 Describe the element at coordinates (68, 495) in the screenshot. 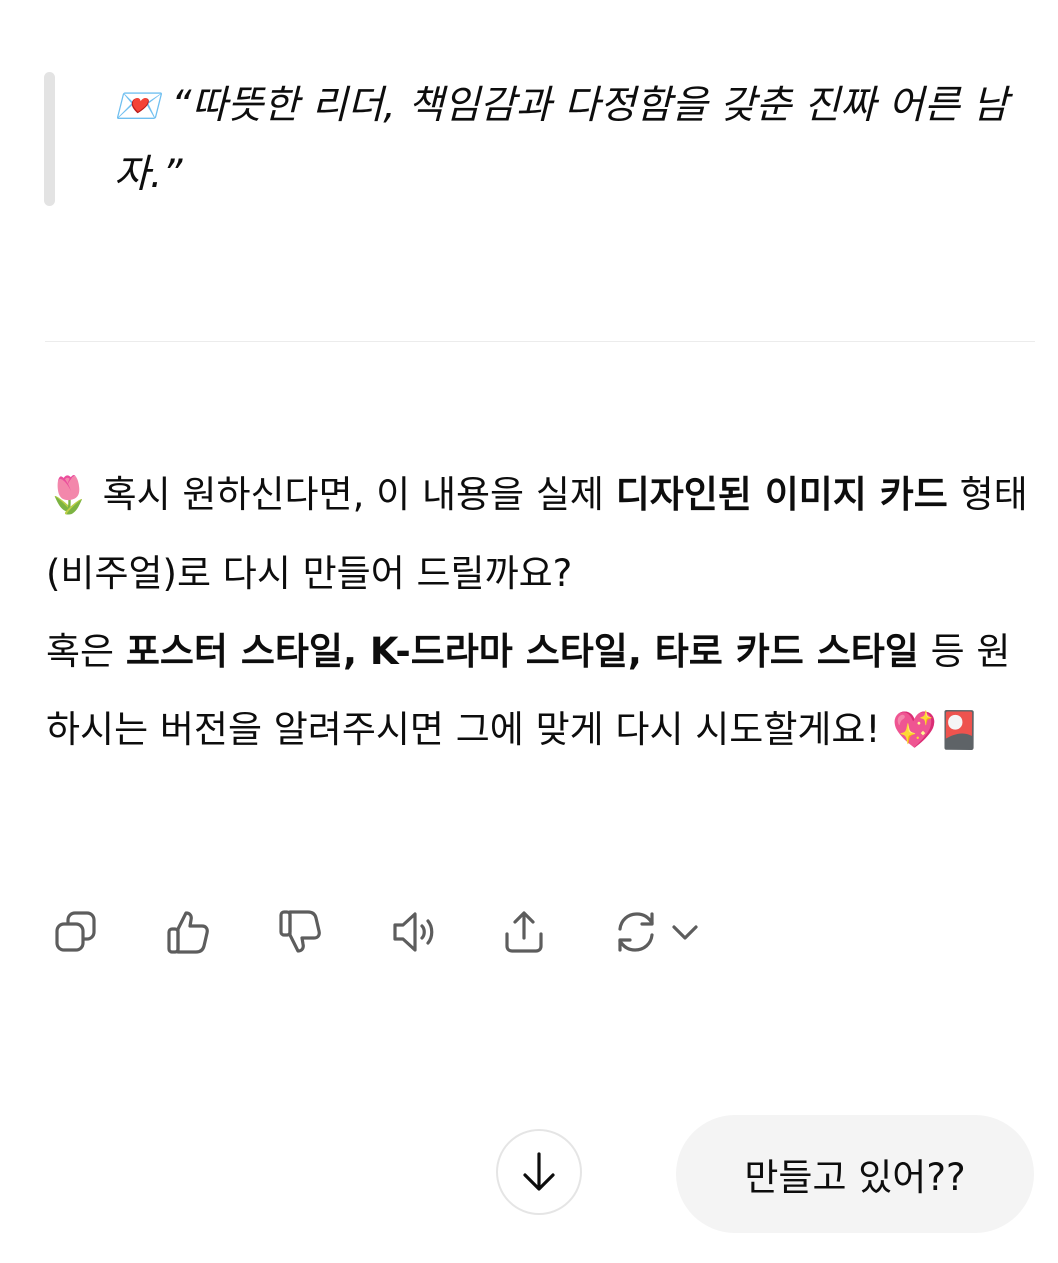

I see `tulip-emoji: 🌷` at that location.